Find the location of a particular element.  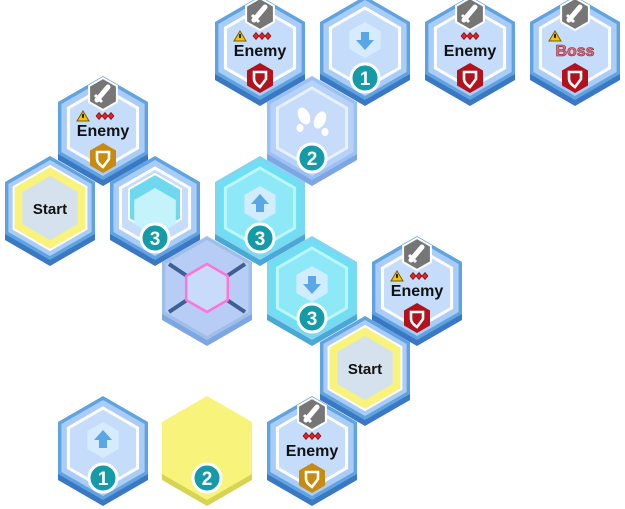

selection-marker is located at coordinates (207, 288).